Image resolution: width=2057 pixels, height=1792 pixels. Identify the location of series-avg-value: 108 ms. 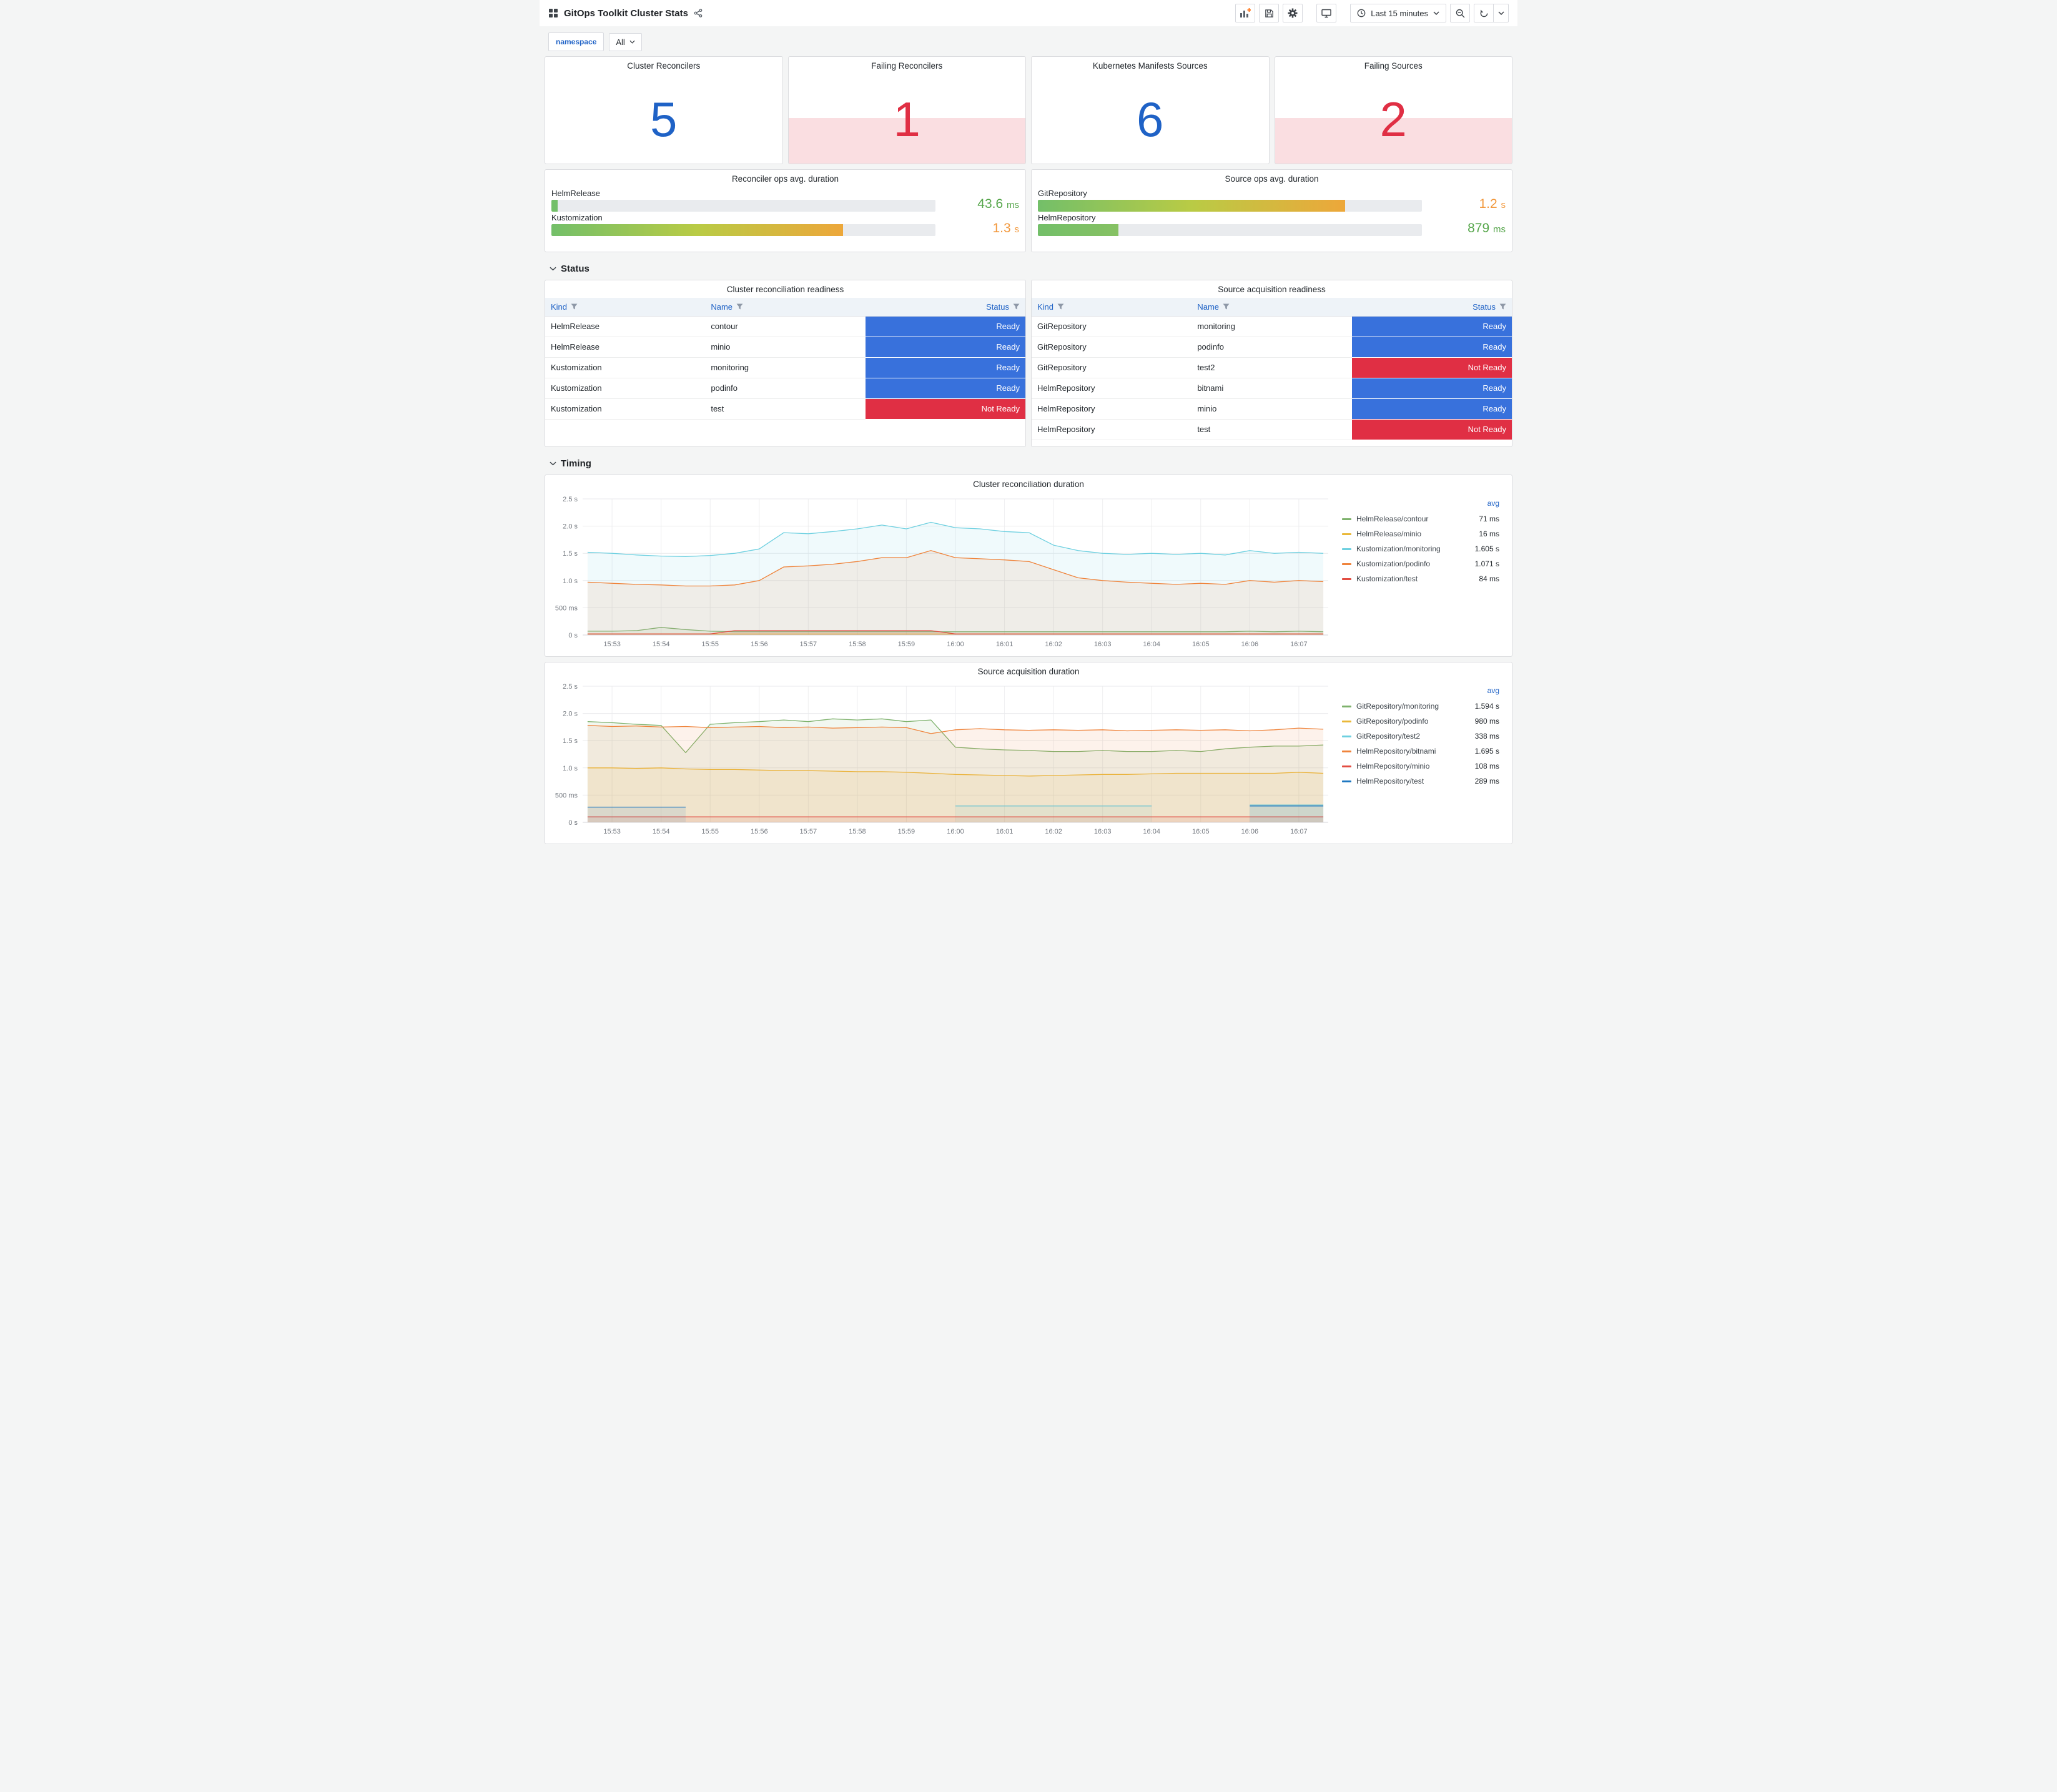
(1486, 766).